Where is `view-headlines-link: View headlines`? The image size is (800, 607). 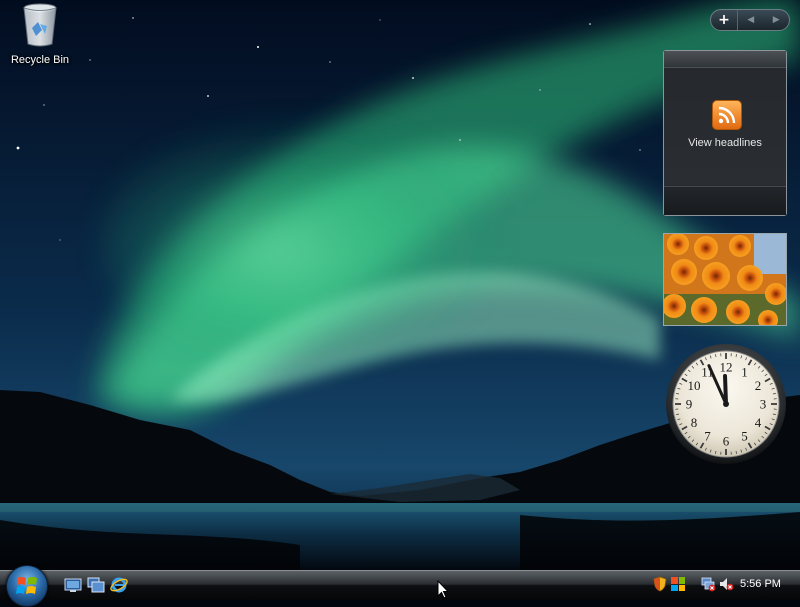
view-headlines-link: View headlines is located at coordinates (725, 143).